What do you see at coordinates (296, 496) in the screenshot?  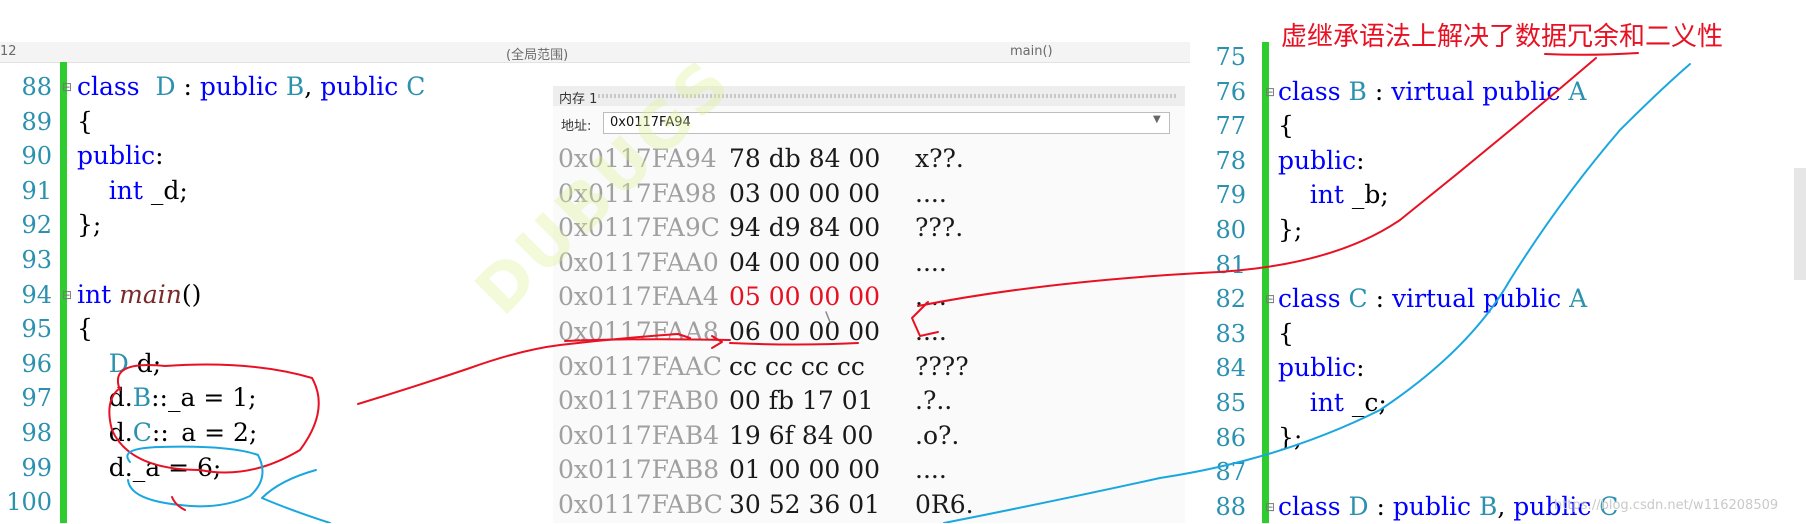 I see `blue-arrow` at bounding box center [296, 496].